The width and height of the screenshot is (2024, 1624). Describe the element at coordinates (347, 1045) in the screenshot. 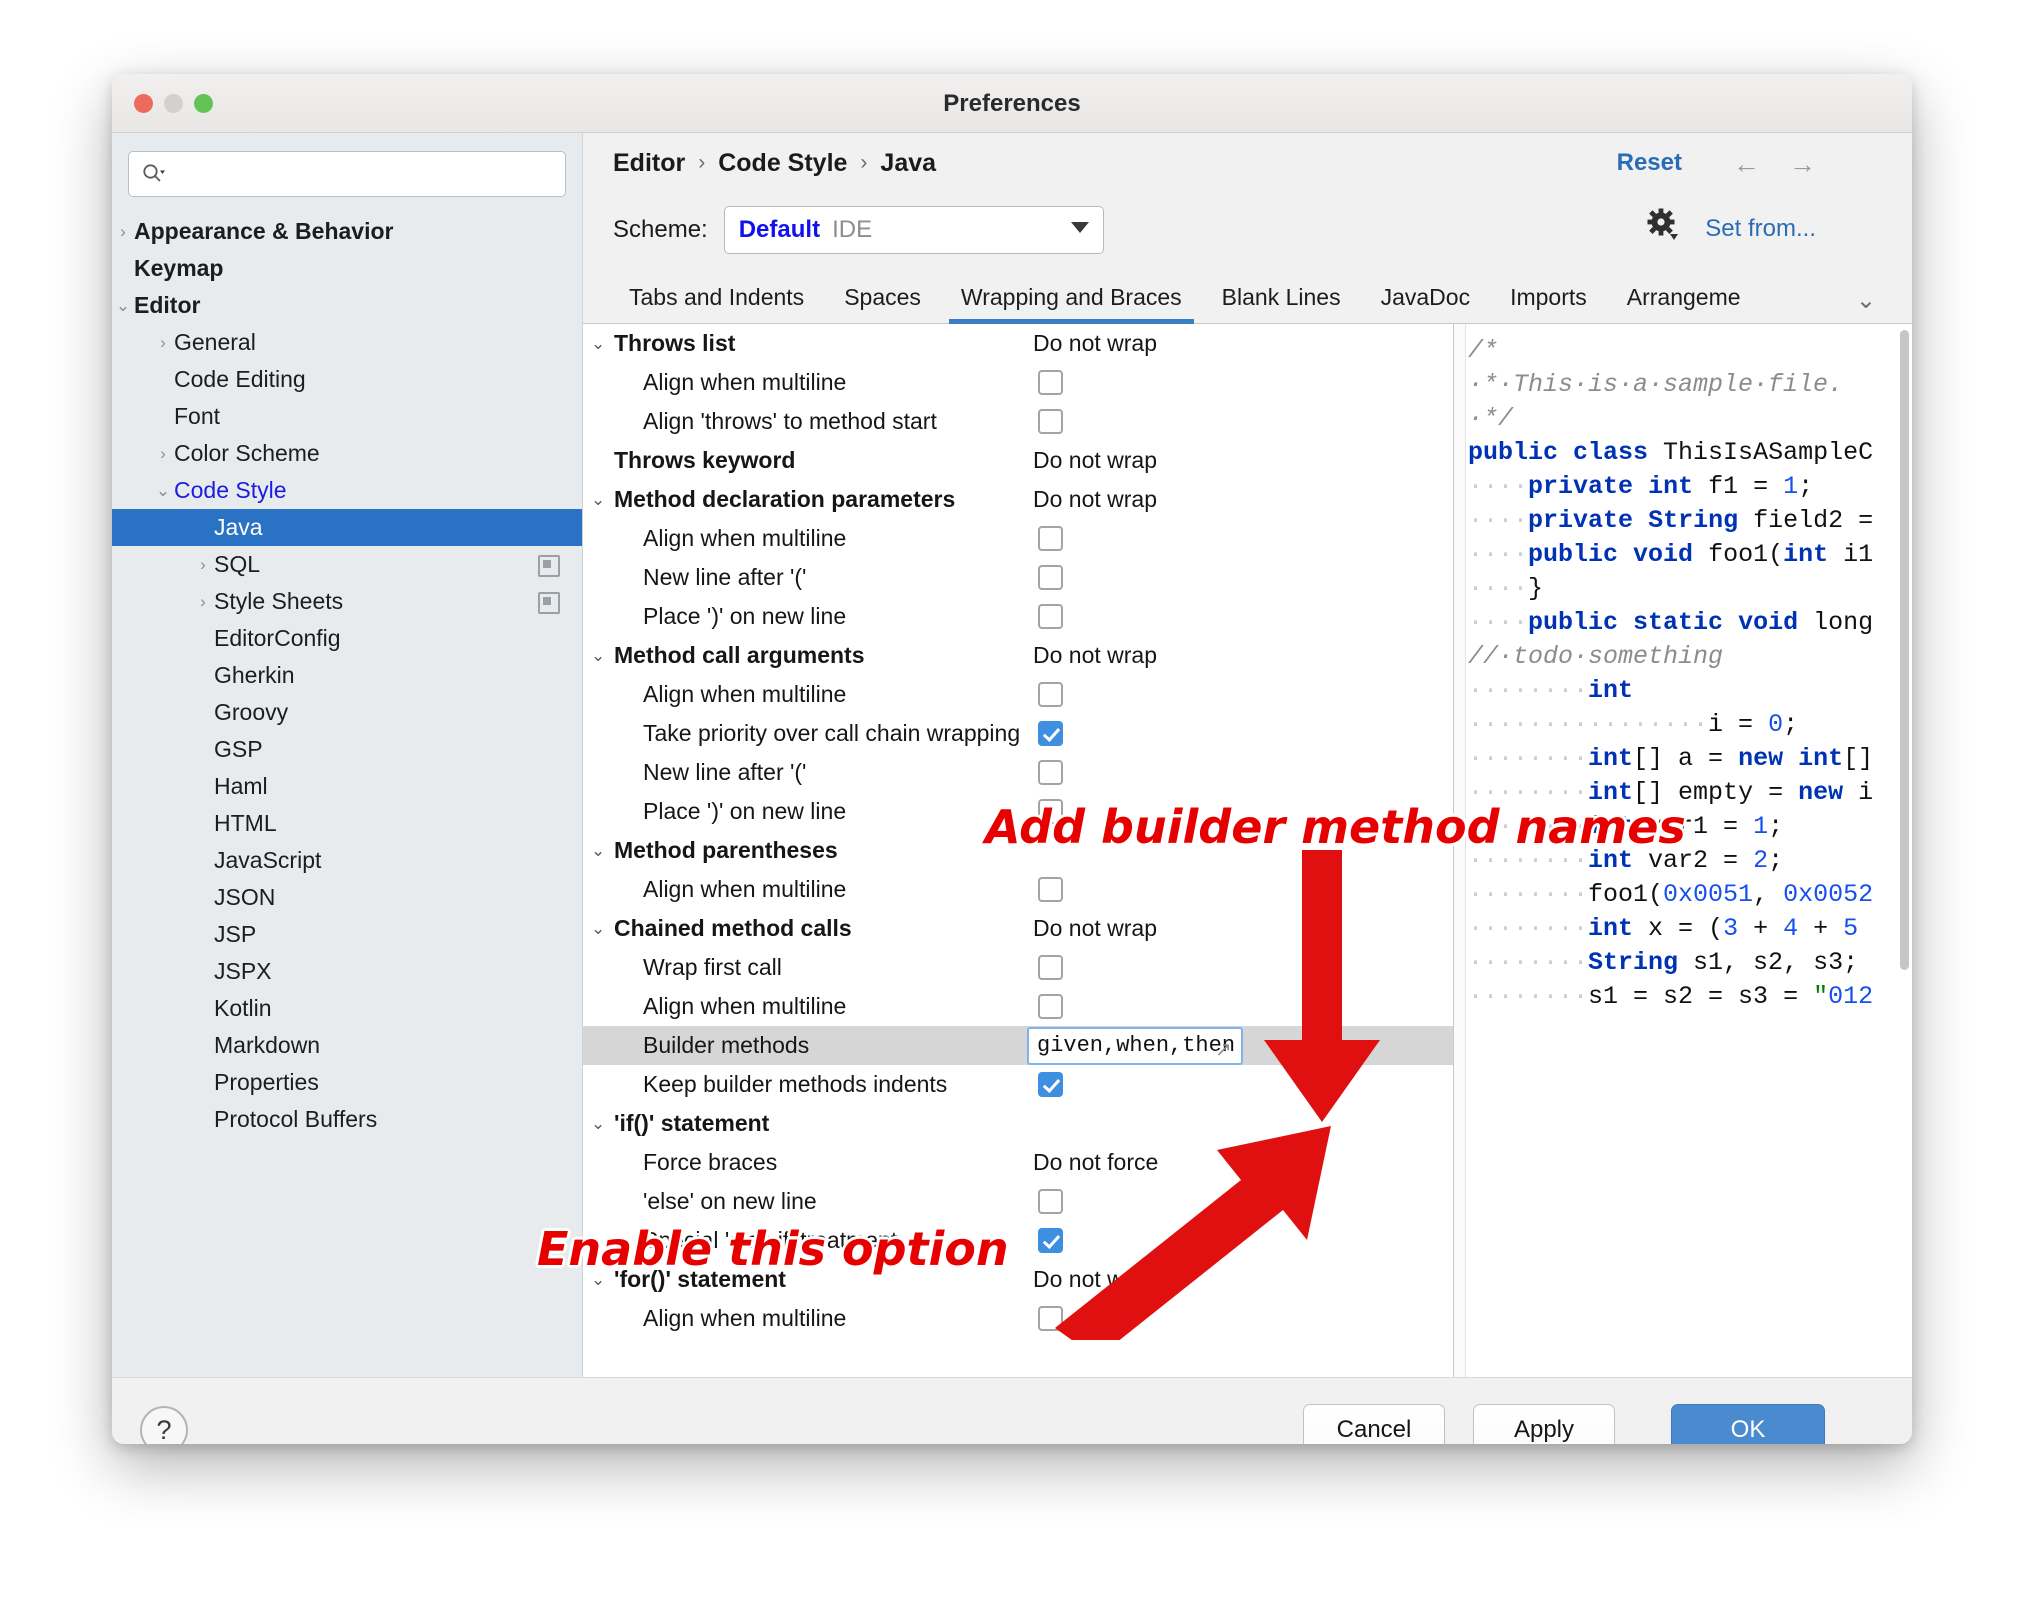

I see `sidebar-item-markdown: Markdown` at that location.